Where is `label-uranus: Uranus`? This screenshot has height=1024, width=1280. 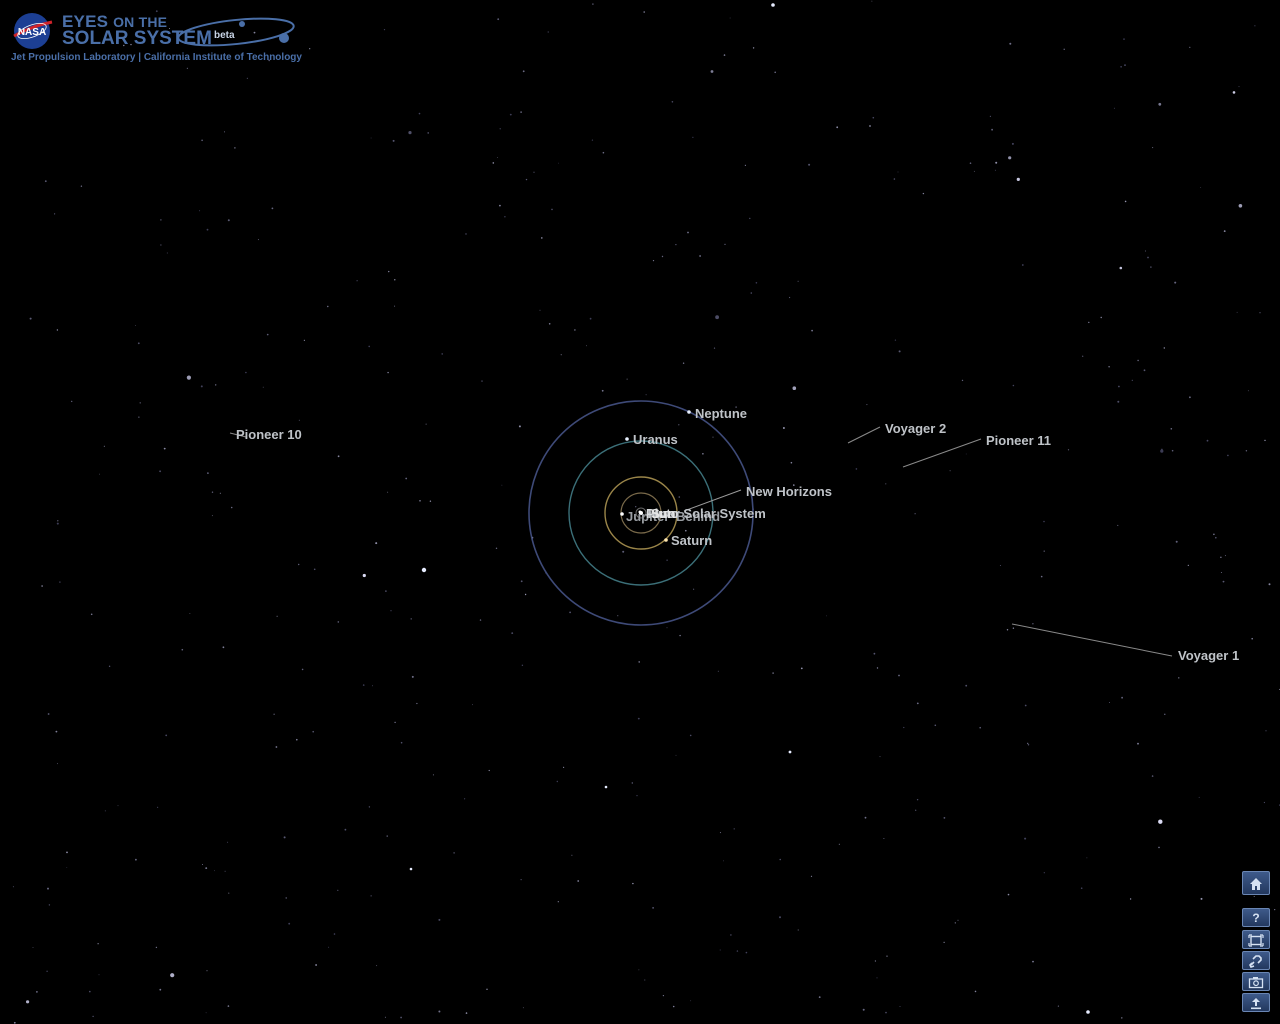 label-uranus: Uranus is located at coordinates (655, 440).